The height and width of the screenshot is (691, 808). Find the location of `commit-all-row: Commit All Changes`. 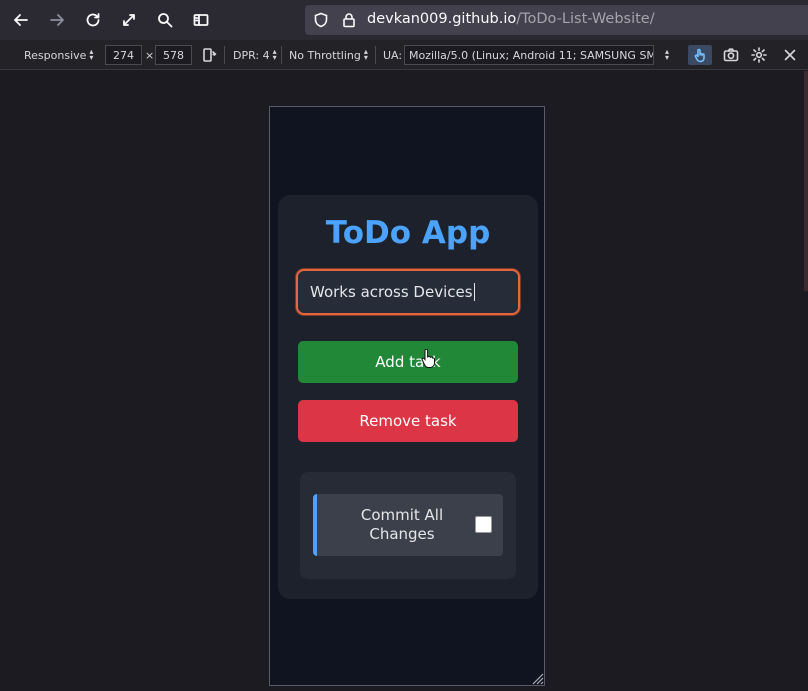

commit-all-row: Commit All Changes is located at coordinates (408, 525).